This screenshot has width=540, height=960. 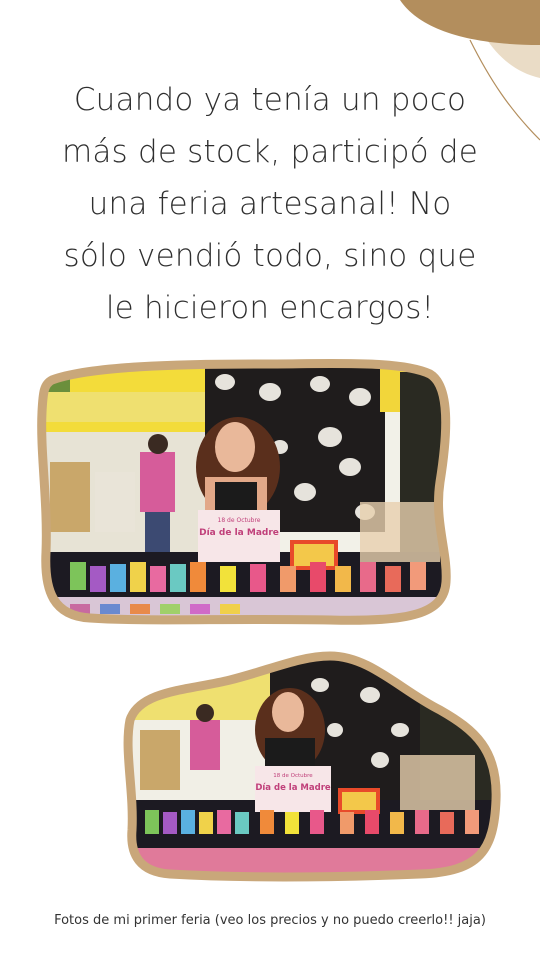 I want to click on poster-title-text-2: Día de la Madre, so click(x=293, y=788).